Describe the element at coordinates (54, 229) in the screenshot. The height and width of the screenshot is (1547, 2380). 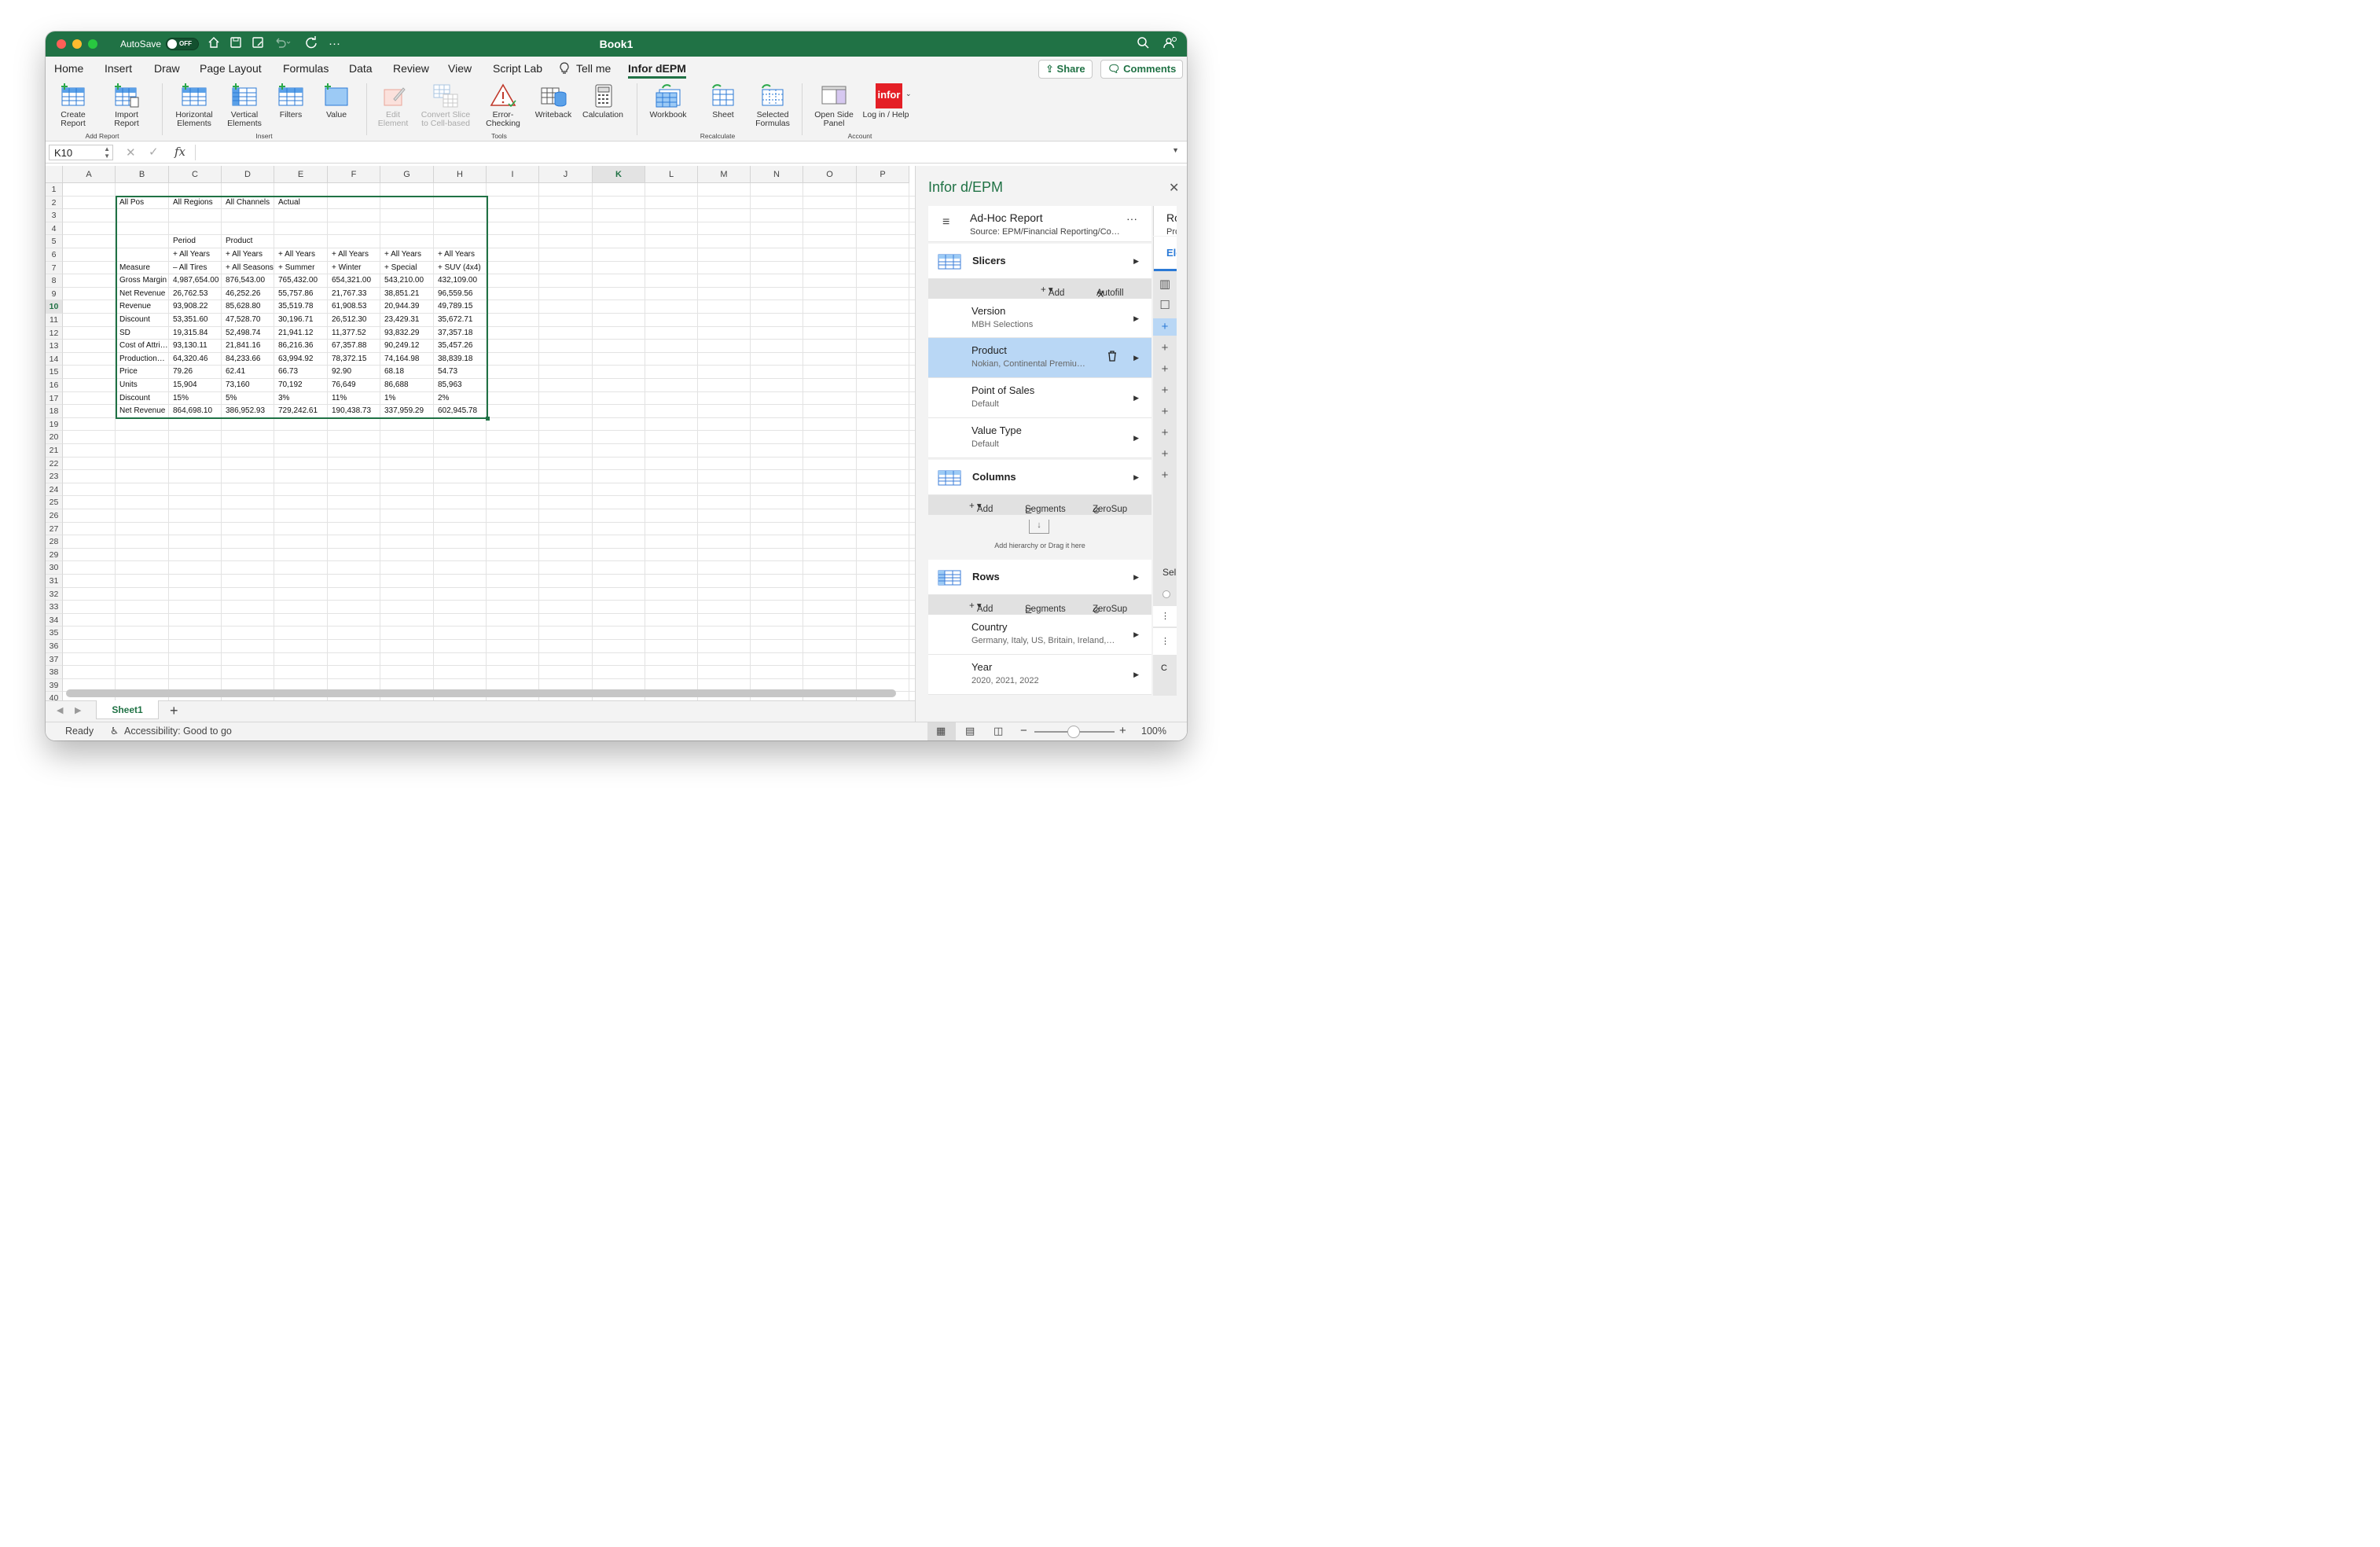
I see `row-header-4: 4` at that location.